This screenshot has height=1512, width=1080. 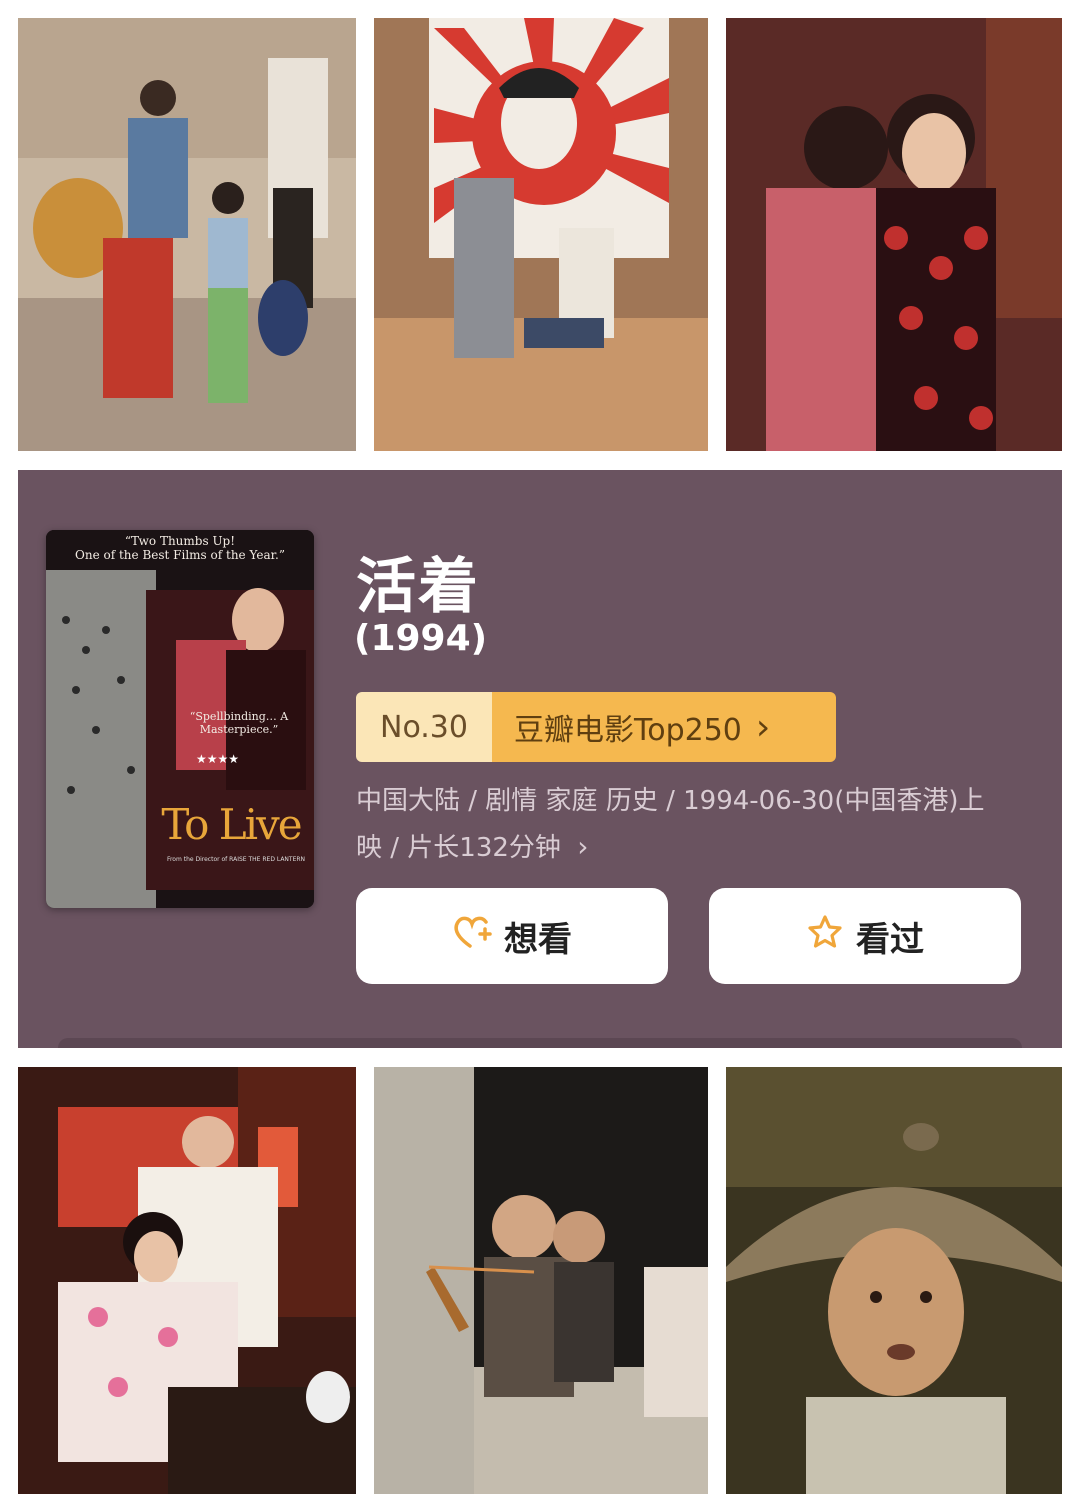 What do you see at coordinates (239, 723) in the screenshot?
I see `poster-quote-mid: “Spellbinding… A Masterpiece.”` at bounding box center [239, 723].